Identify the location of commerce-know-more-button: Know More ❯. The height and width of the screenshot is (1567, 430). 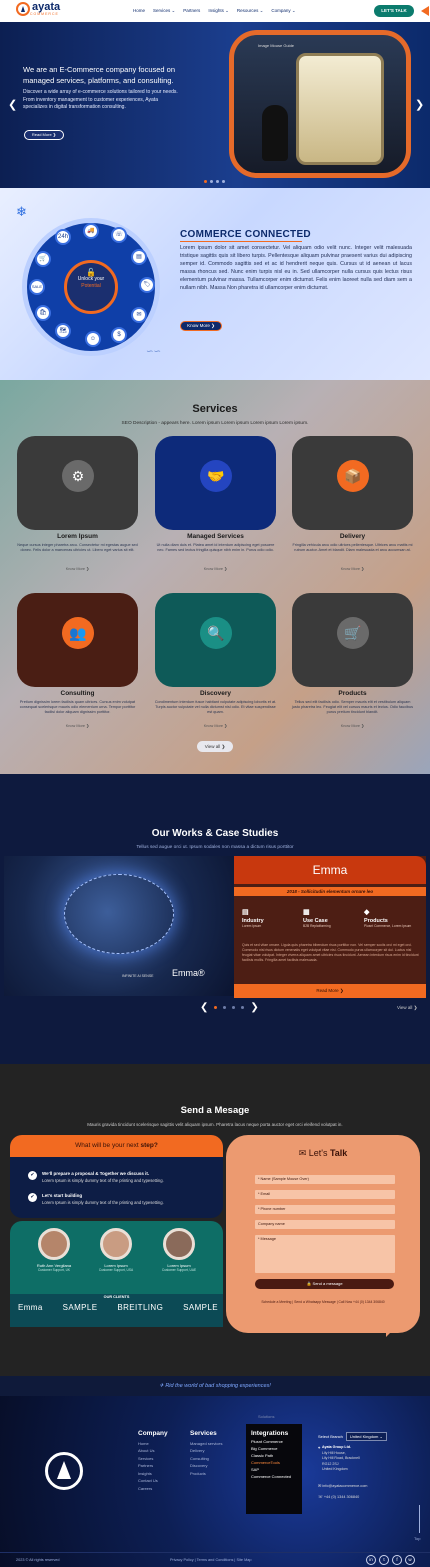
(201, 326).